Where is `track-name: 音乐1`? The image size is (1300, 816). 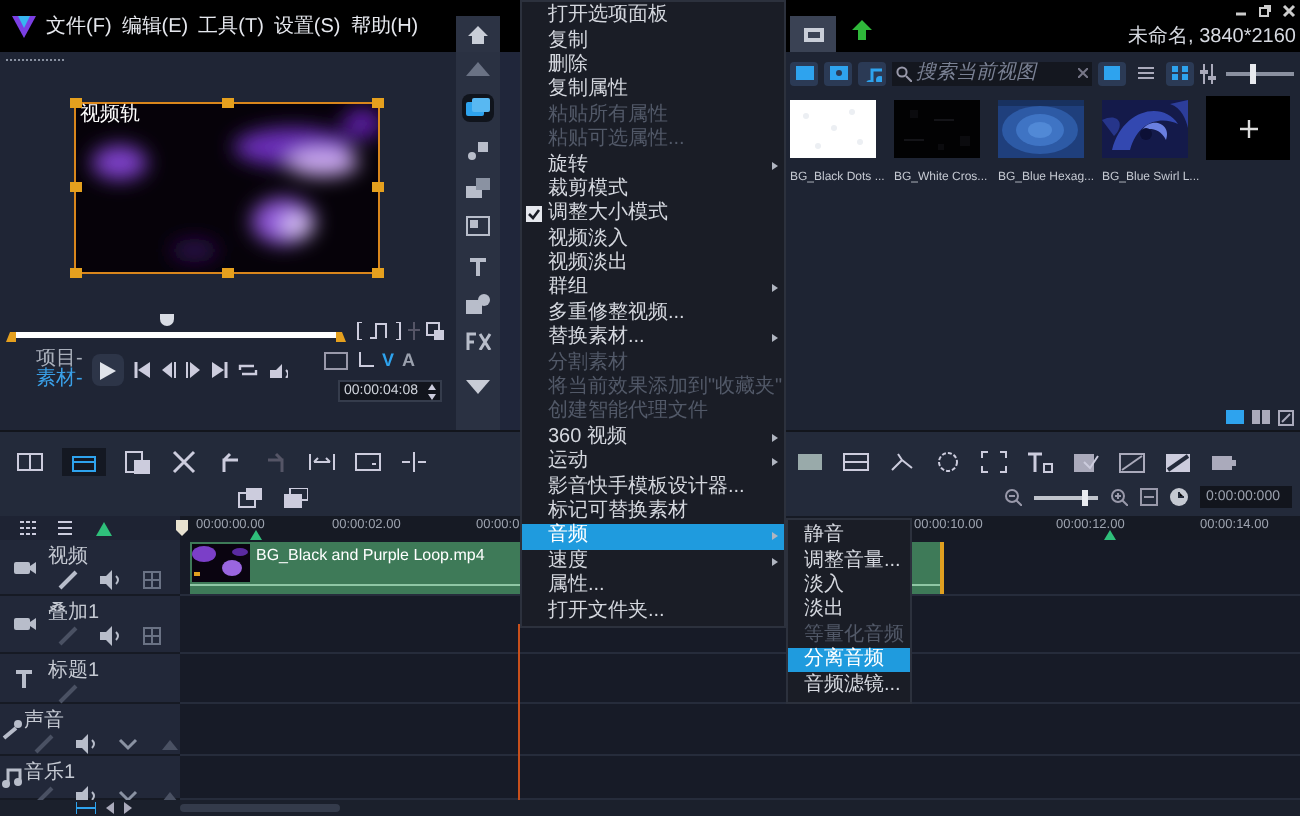
track-name: 音乐1 is located at coordinates (51, 773).